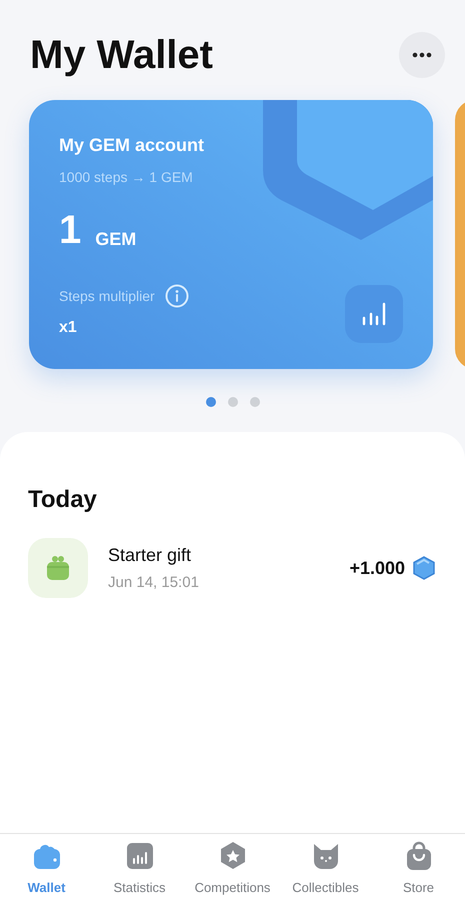  What do you see at coordinates (153, 582) in the screenshot?
I see `transaction-time: Jun 14, 15:01` at bounding box center [153, 582].